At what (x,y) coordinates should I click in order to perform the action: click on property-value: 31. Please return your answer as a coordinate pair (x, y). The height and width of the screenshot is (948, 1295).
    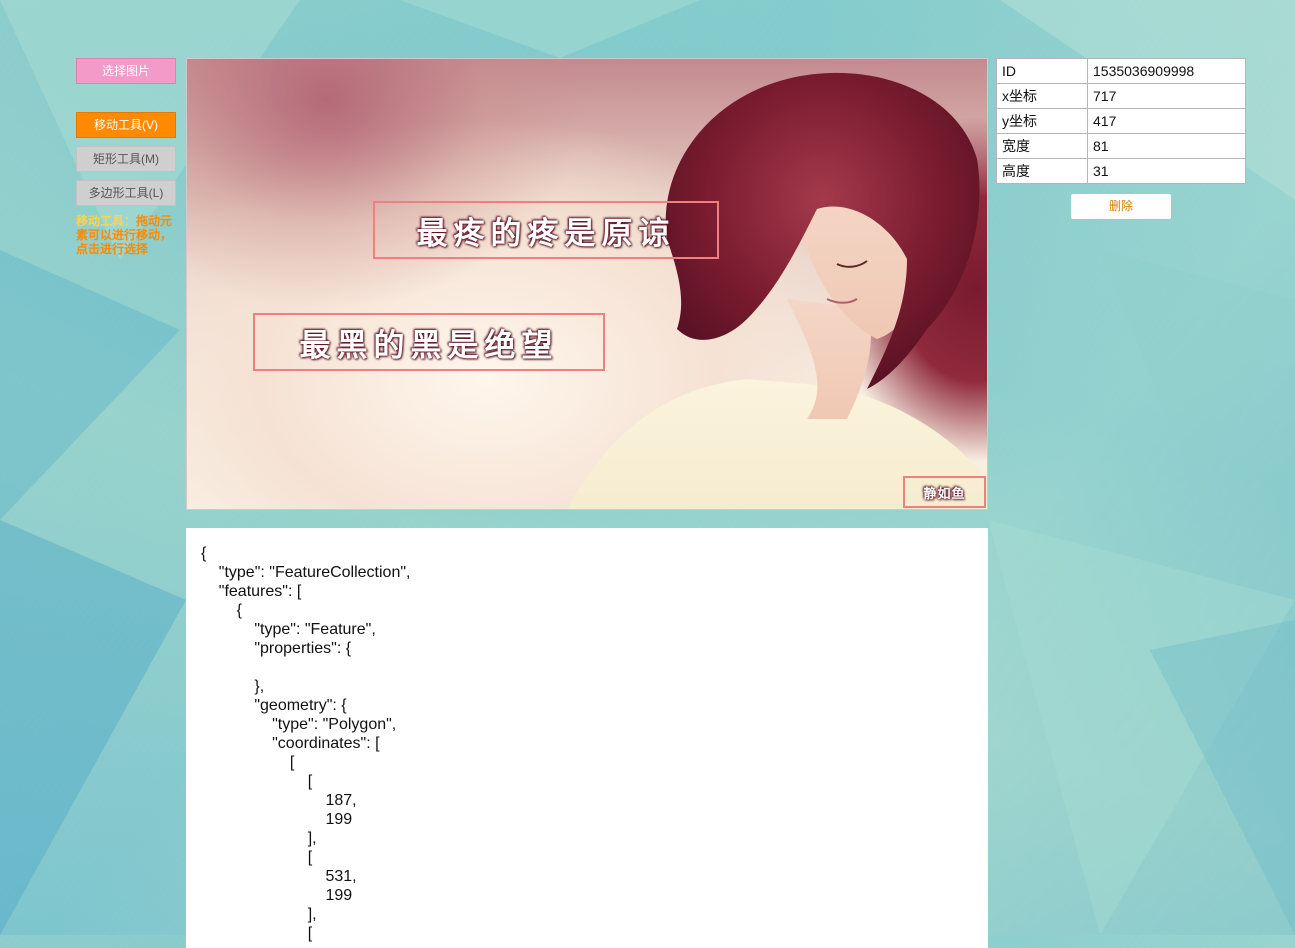
    Looking at the image, I should click on (1166, 171).